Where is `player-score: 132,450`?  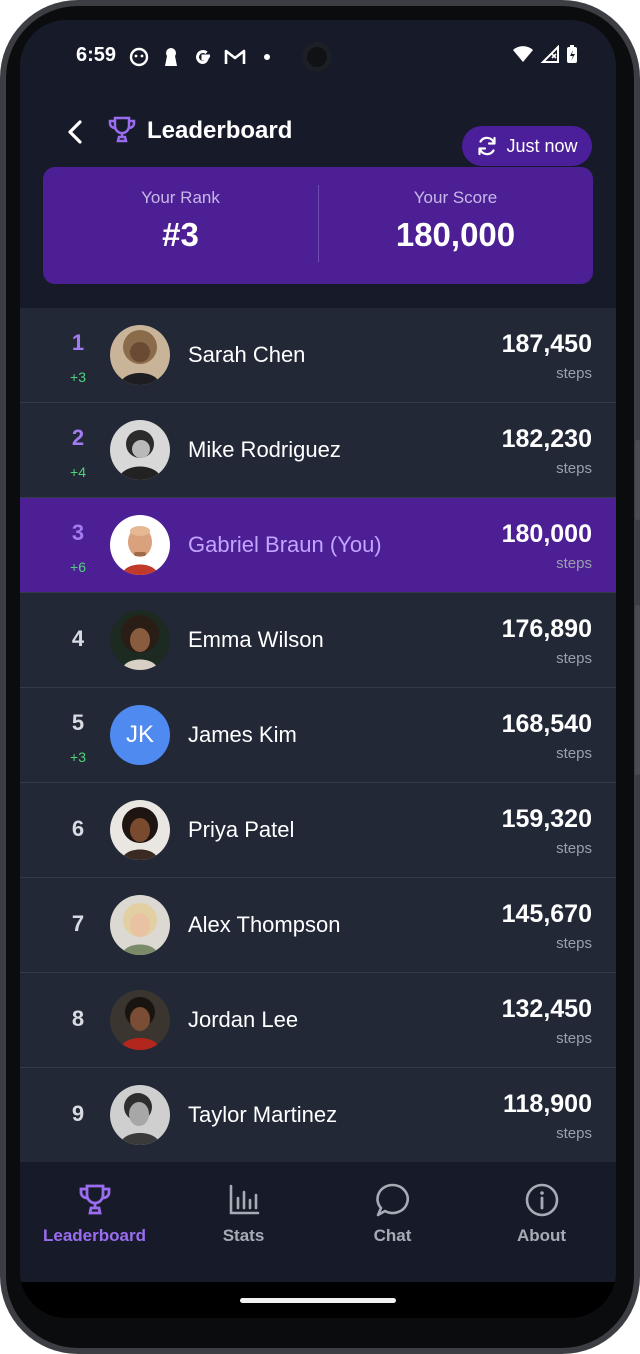
player-score: 132,450 is located at coordinates (546, 1009).